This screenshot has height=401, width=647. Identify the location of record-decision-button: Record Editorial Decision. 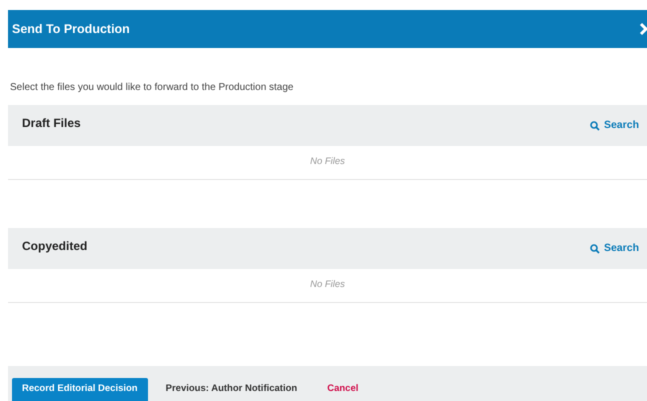
(80, 389).